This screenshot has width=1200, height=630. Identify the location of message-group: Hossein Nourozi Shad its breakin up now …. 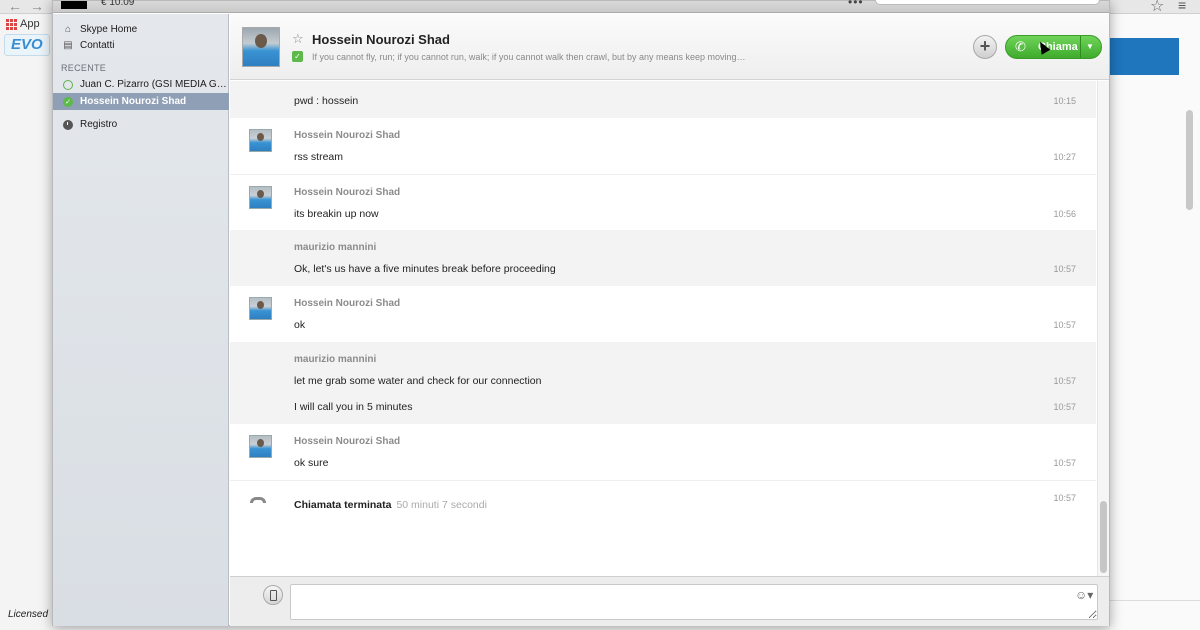
(663, 202).